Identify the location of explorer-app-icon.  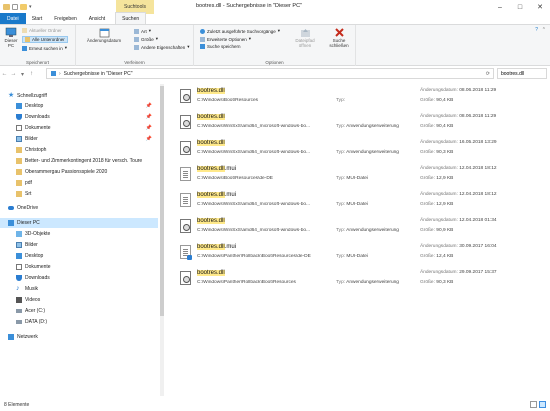
(6, 7).